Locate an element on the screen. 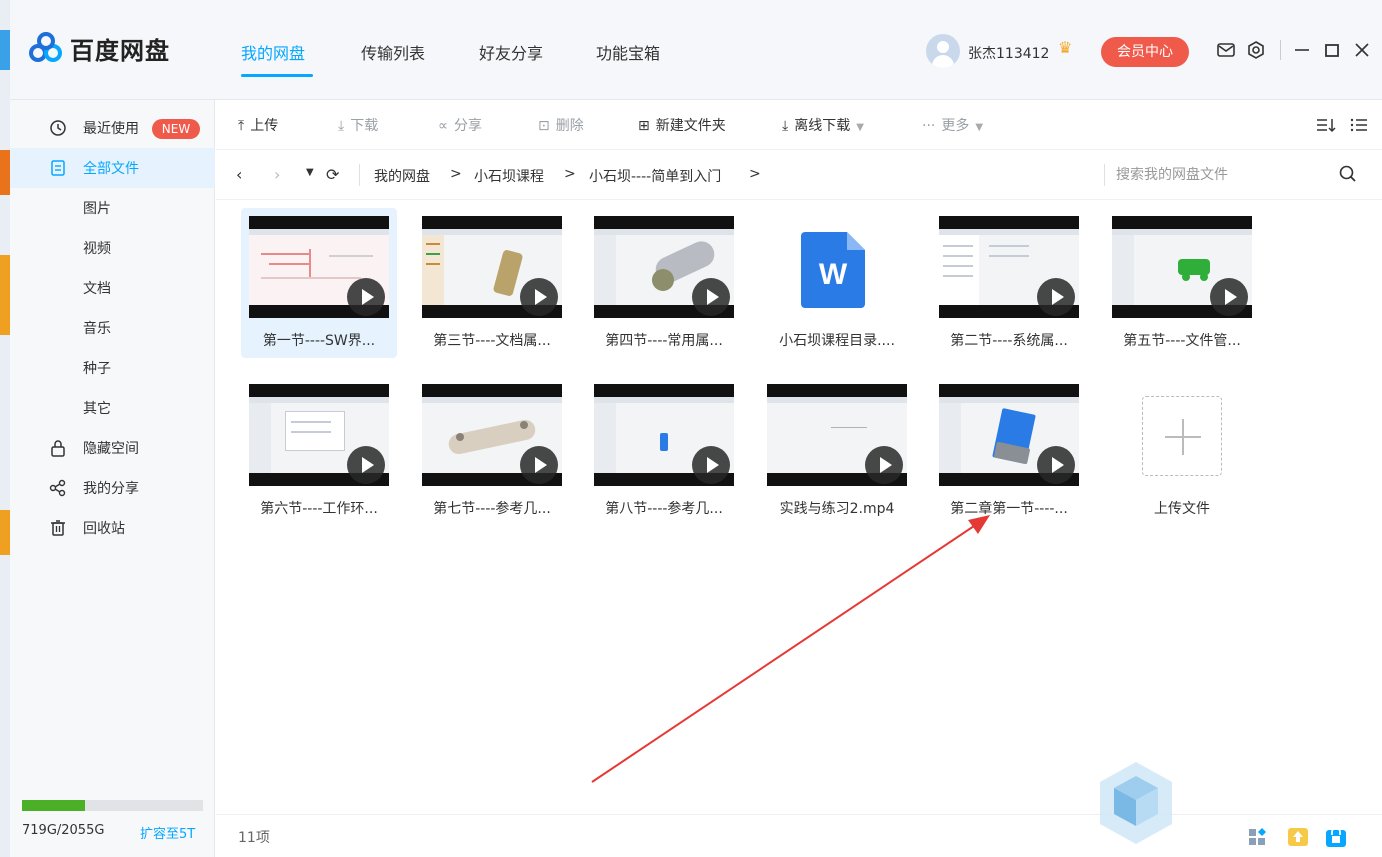  download-button: ⤓ 下载 is located at coordinates (358, 125).